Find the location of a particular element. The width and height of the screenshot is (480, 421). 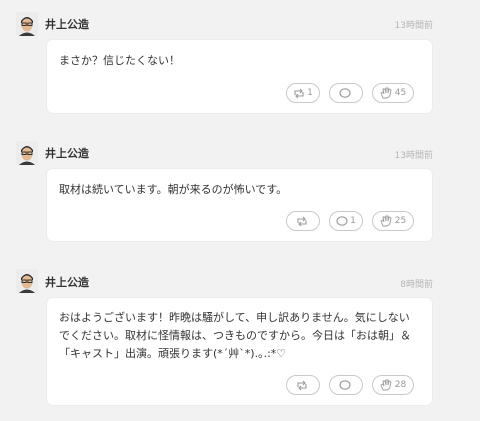

retweet-button: 1 is located at coordinates (303, 93).